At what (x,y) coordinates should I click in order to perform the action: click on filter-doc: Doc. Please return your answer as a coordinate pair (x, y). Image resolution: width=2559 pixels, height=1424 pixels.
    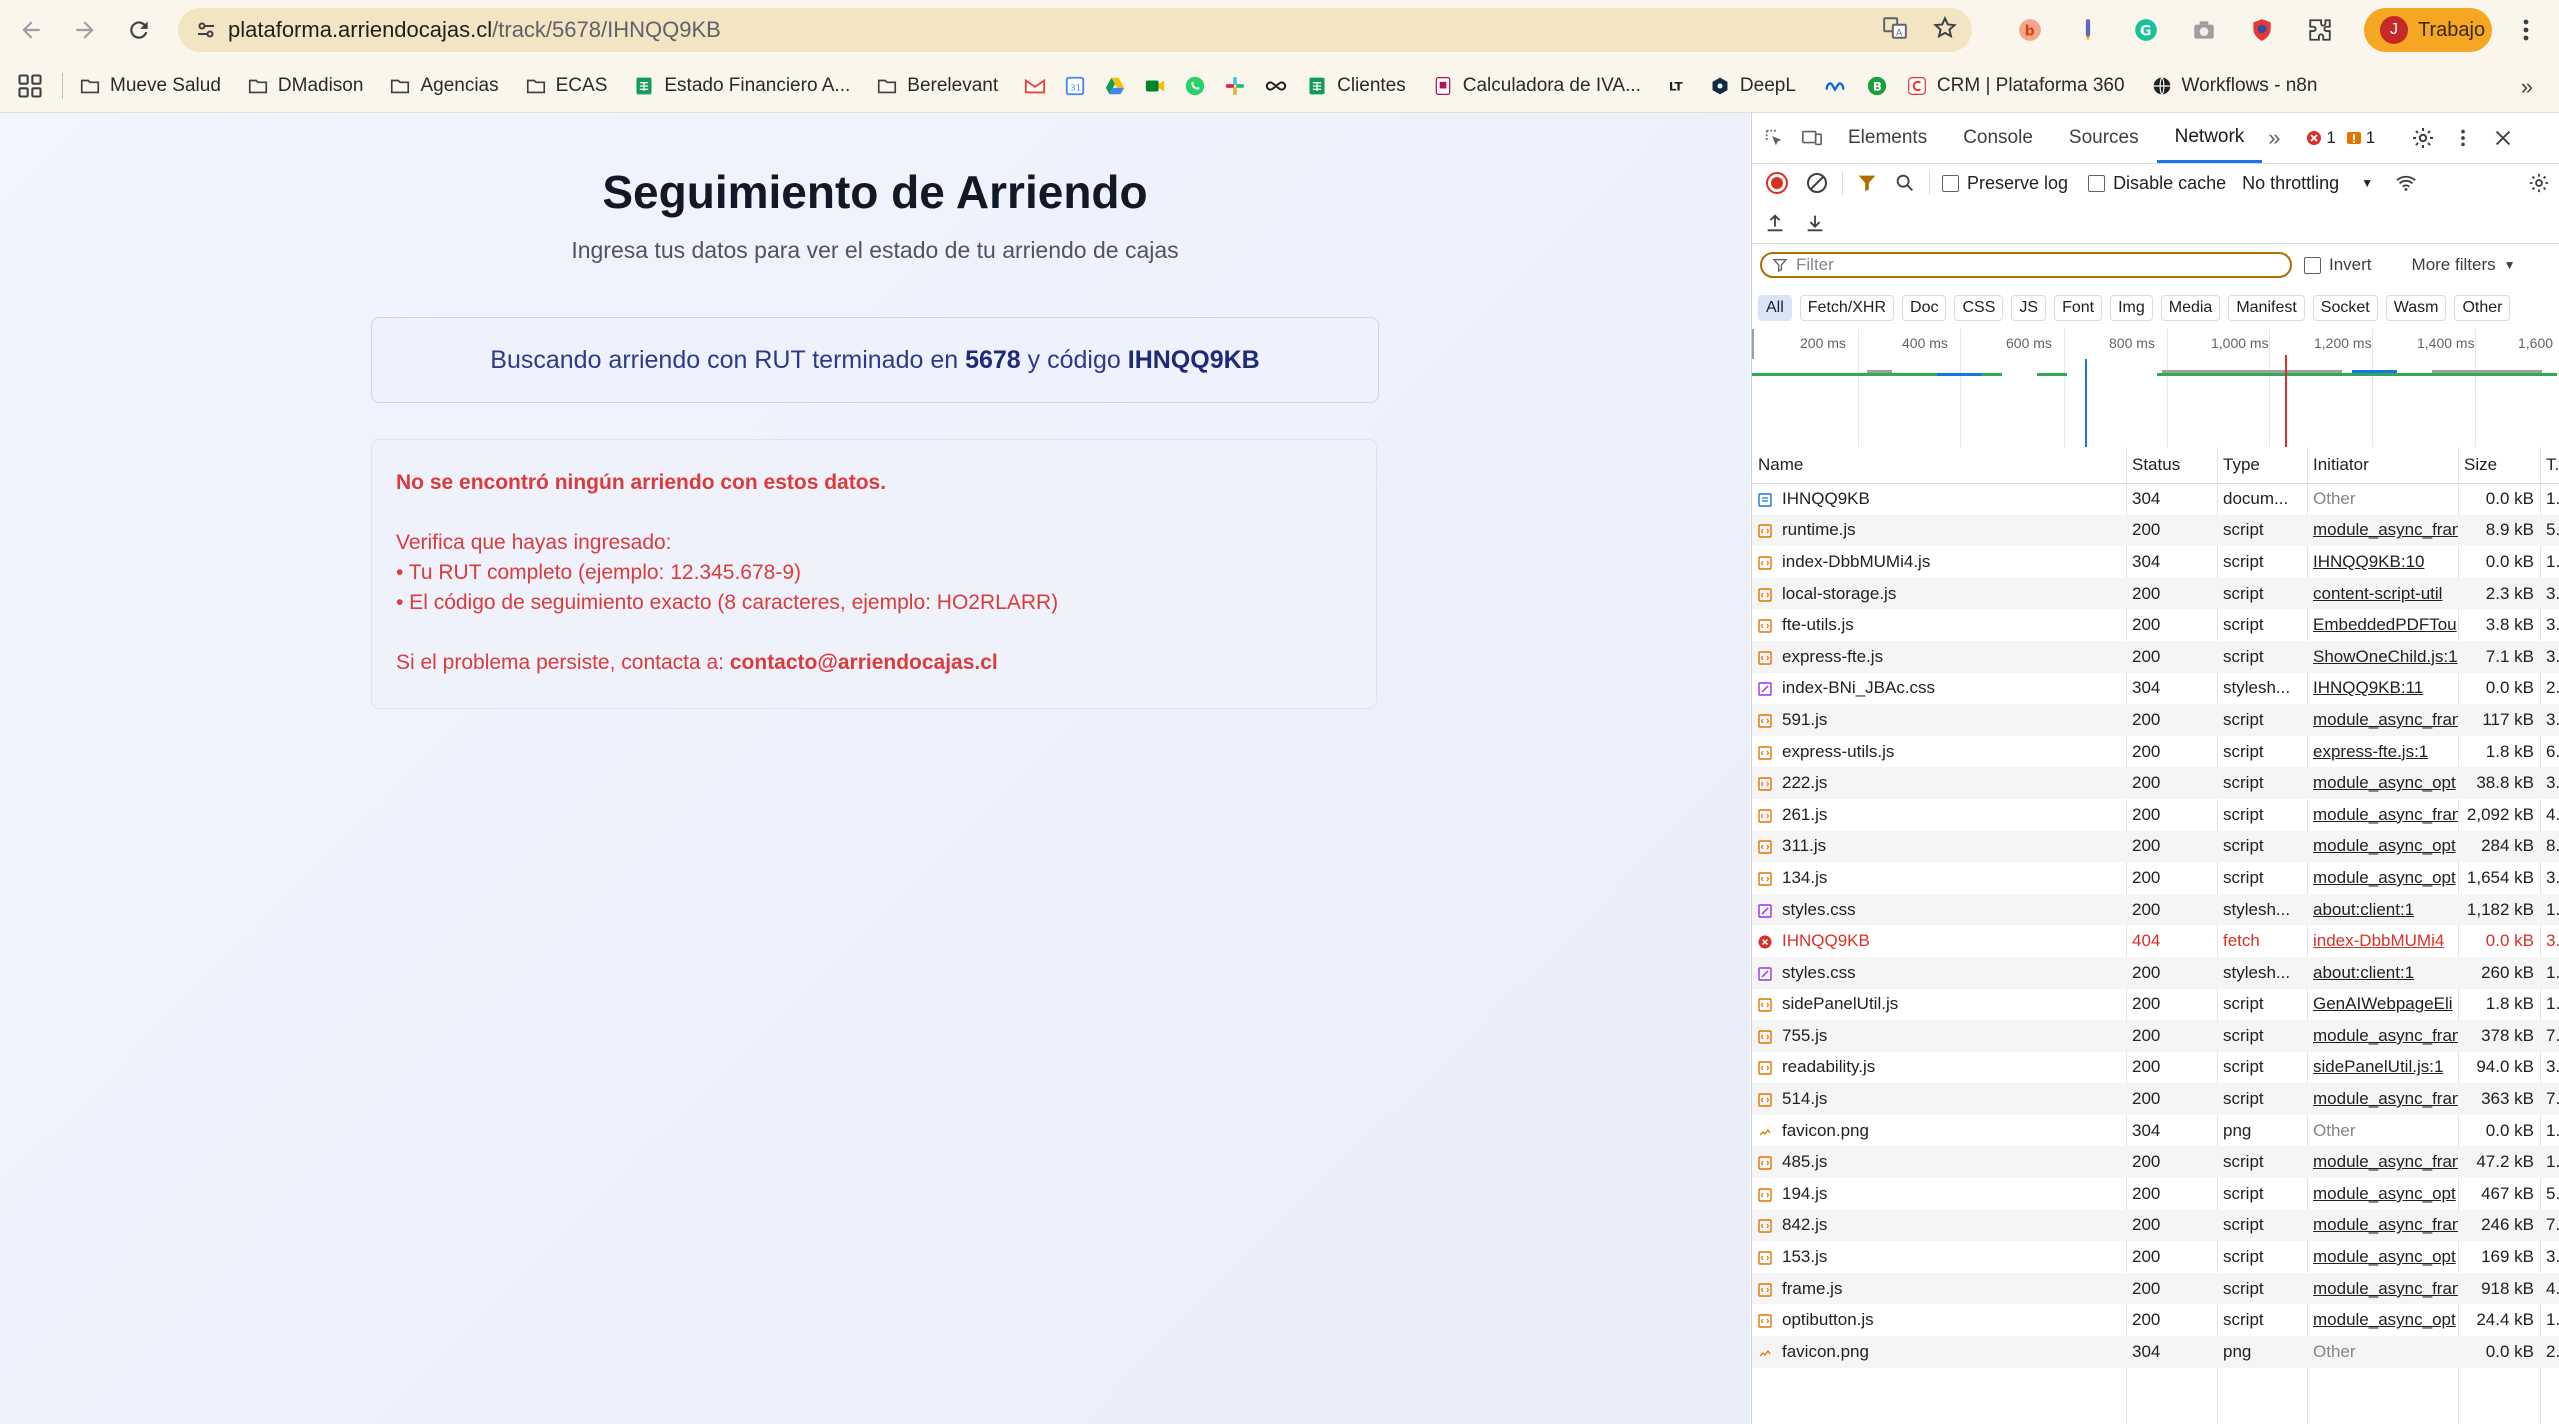
    Looking at the image, I should click on (1924, 308).